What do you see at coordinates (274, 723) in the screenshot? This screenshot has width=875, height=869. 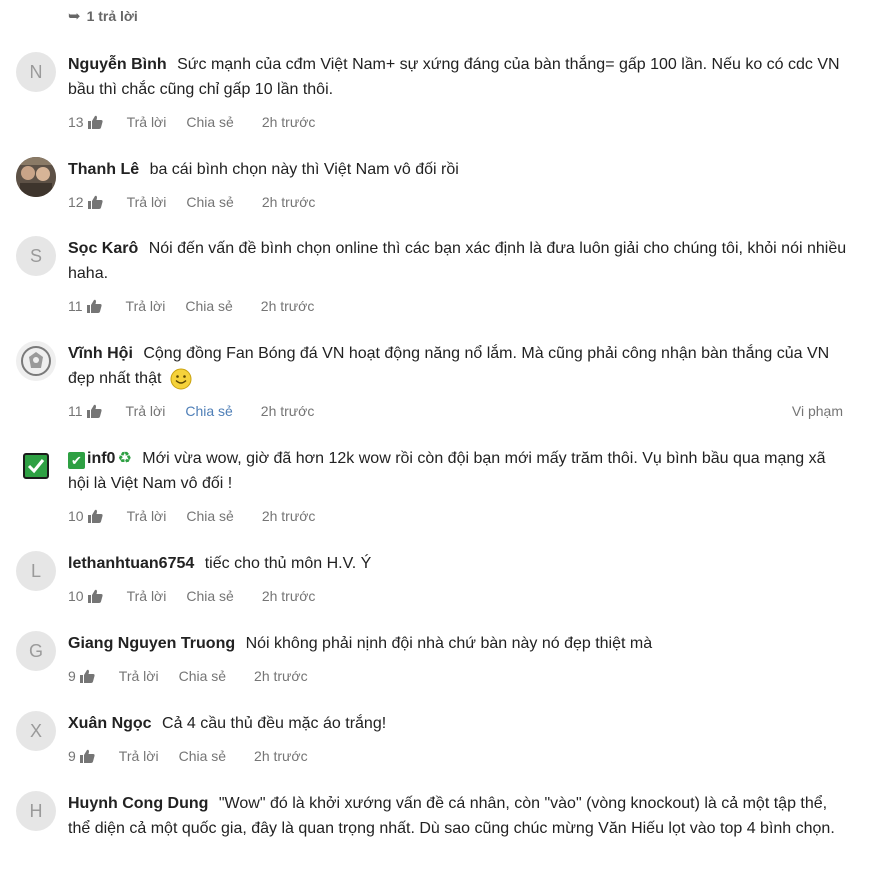 I see `comment-text: Cả 4 cầu thủ đều mặc áo trắng!` at bounding box center [274, 723].